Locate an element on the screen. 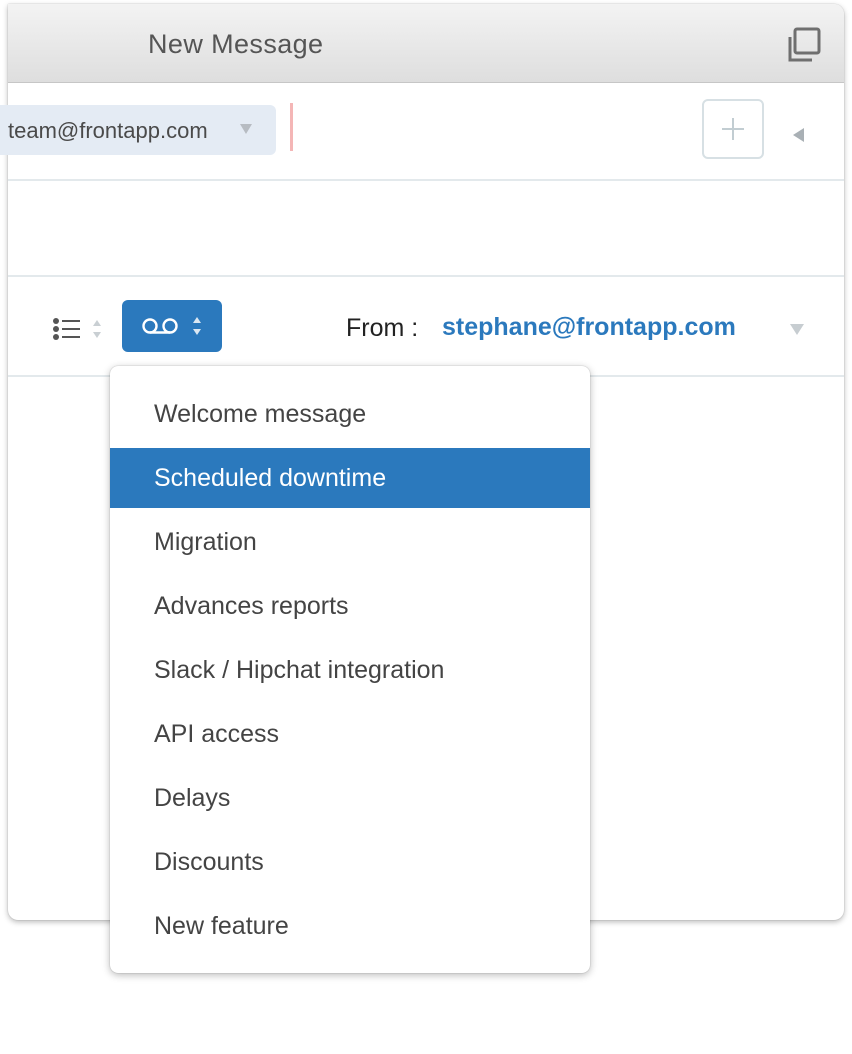 The height and width of the screenshot is (1054, 852). title-bar: New Message is located at coordinates (426, 43).